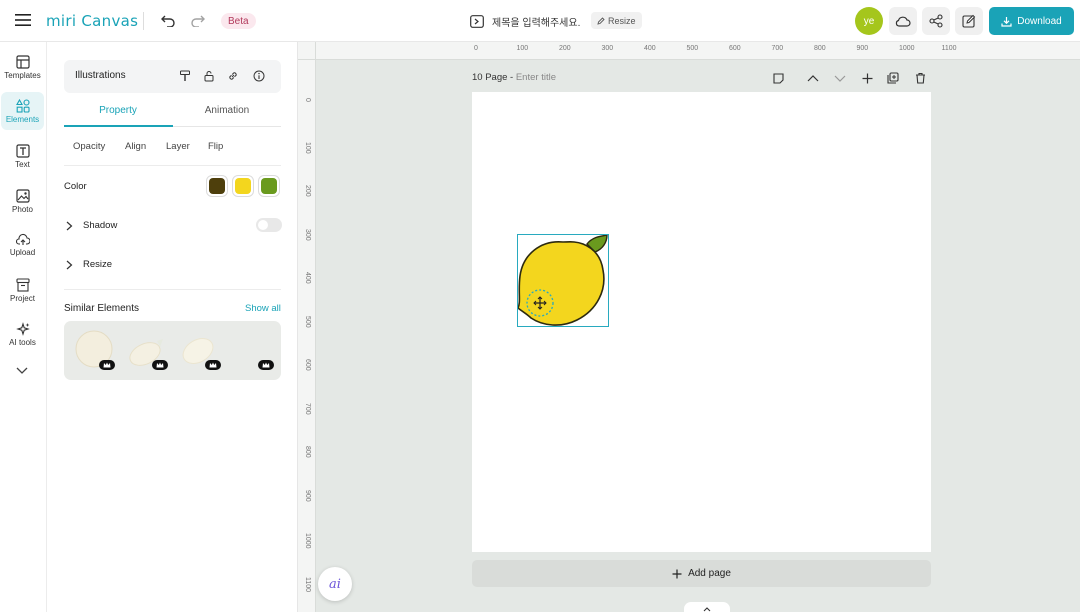  Describe the element at coordinates (903, 21) in the screenshot. I see `cloud-save-button` at that location.